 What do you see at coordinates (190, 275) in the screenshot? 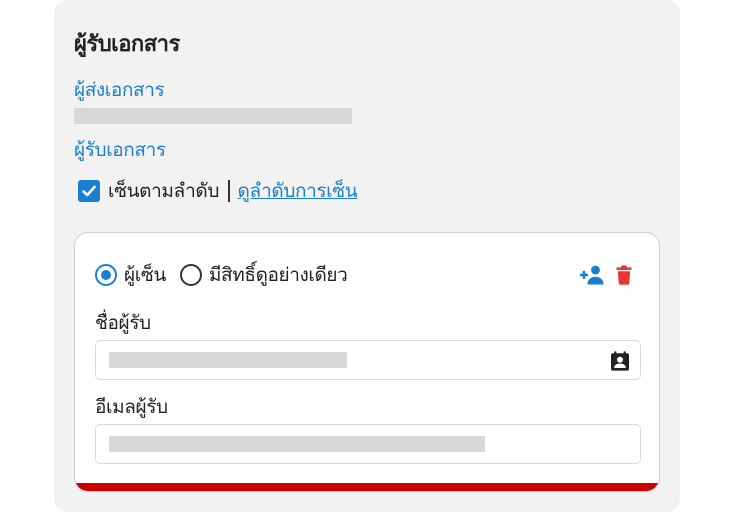
I see `role-view-only-radio` at bounding box center [190, 275].